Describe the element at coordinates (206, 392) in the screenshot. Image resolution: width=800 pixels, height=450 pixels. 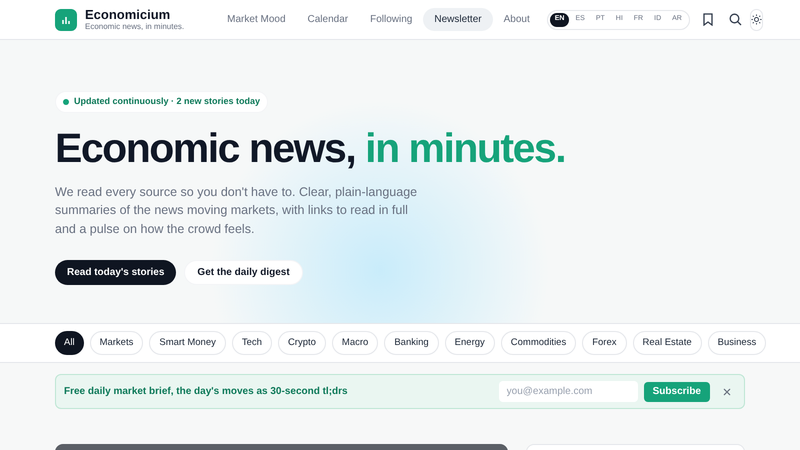
I see `newsletter-text: Free daily market brief, the day's moves as 30-second tl;drs` at that location.